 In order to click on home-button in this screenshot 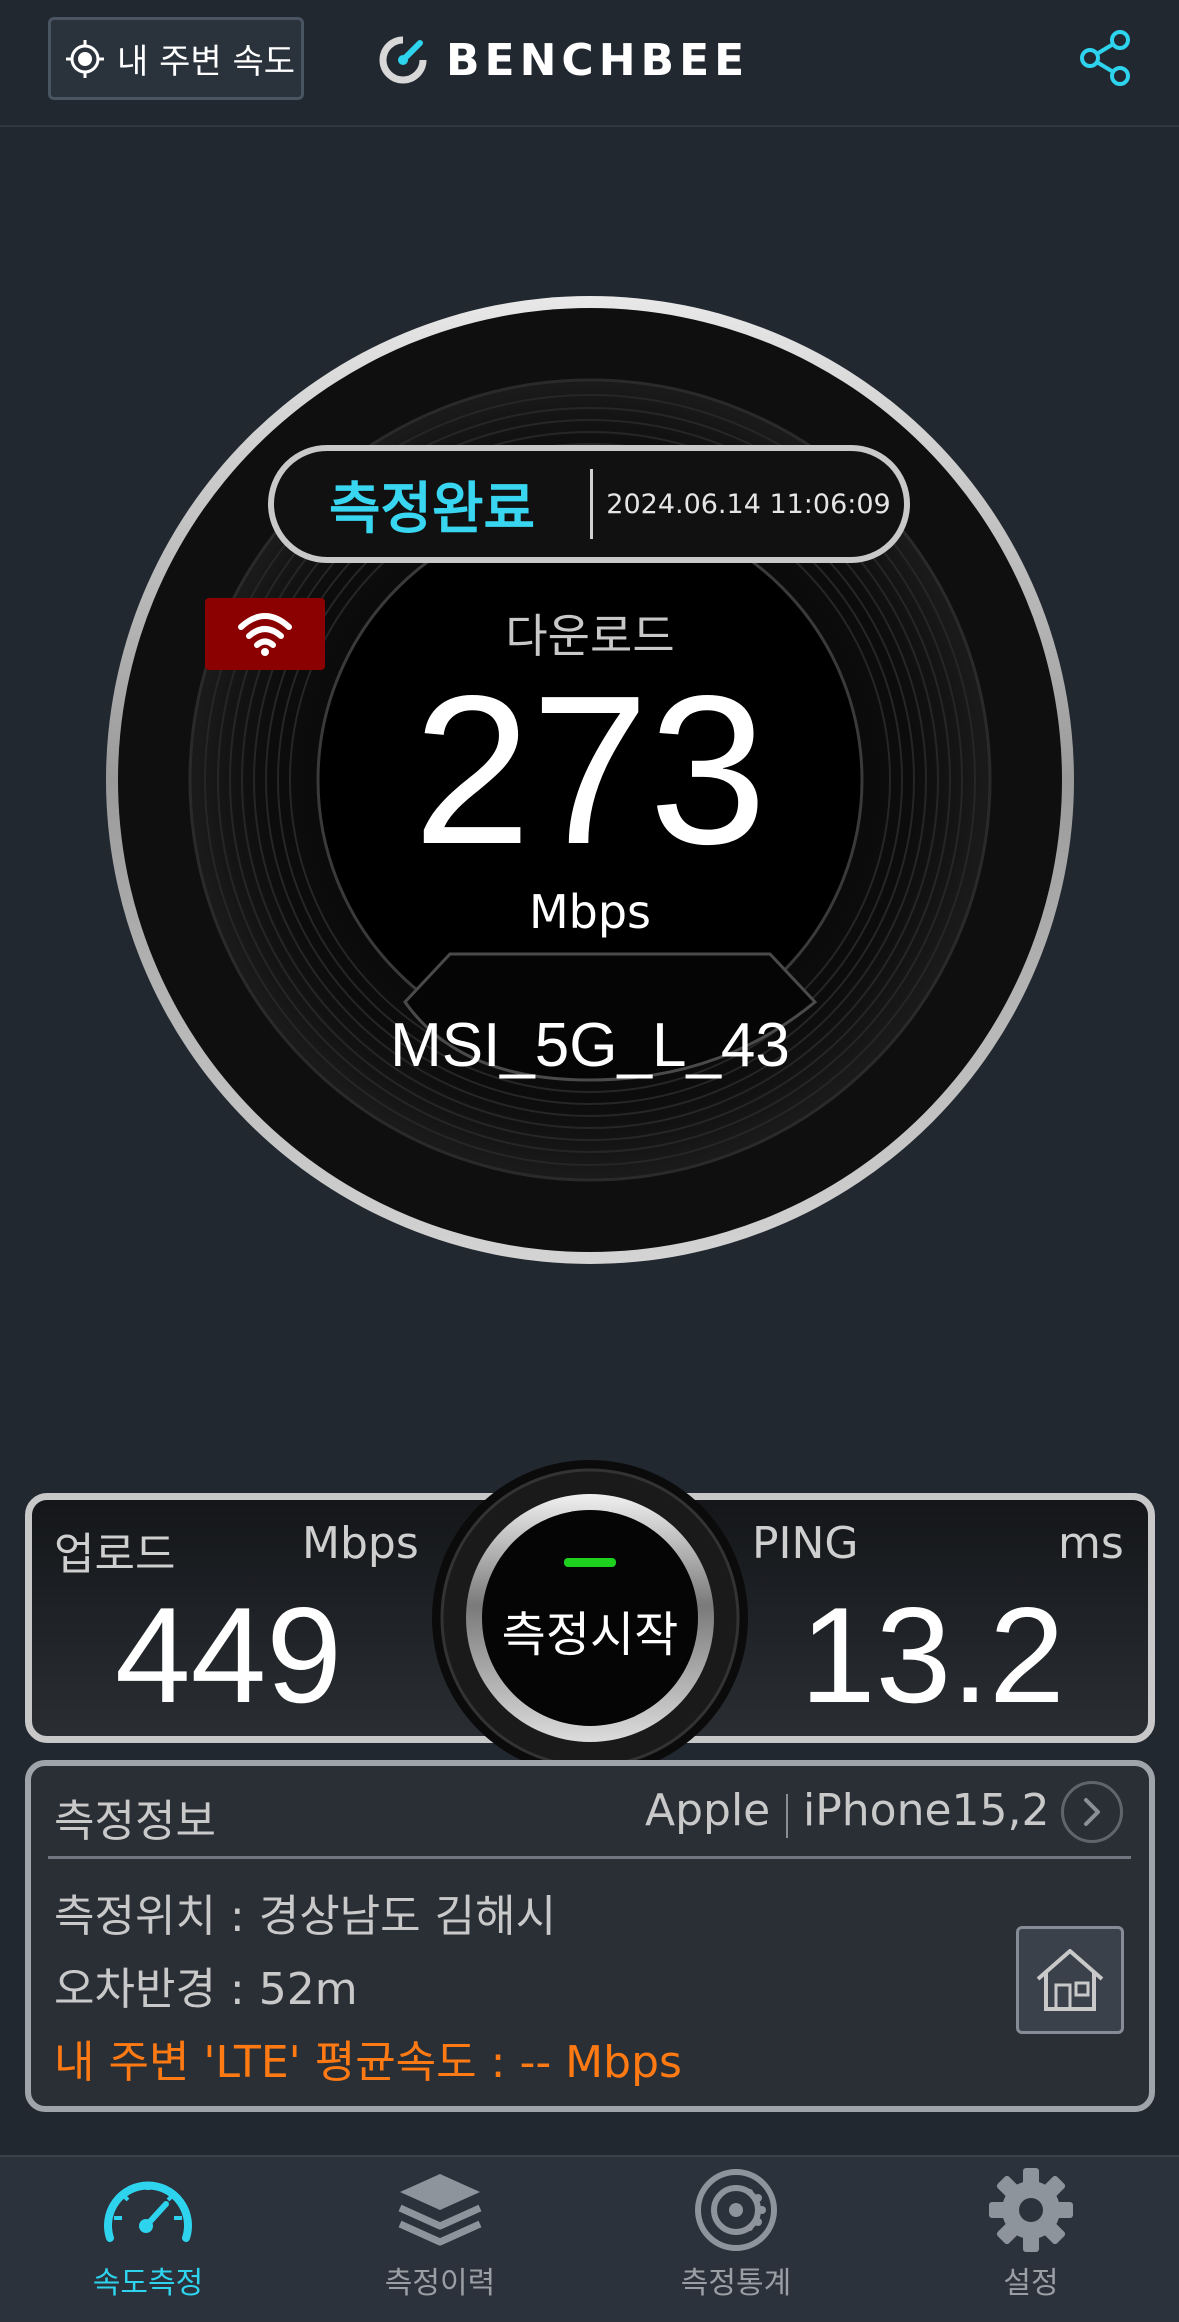, I will do `click(1070, 1980)`.